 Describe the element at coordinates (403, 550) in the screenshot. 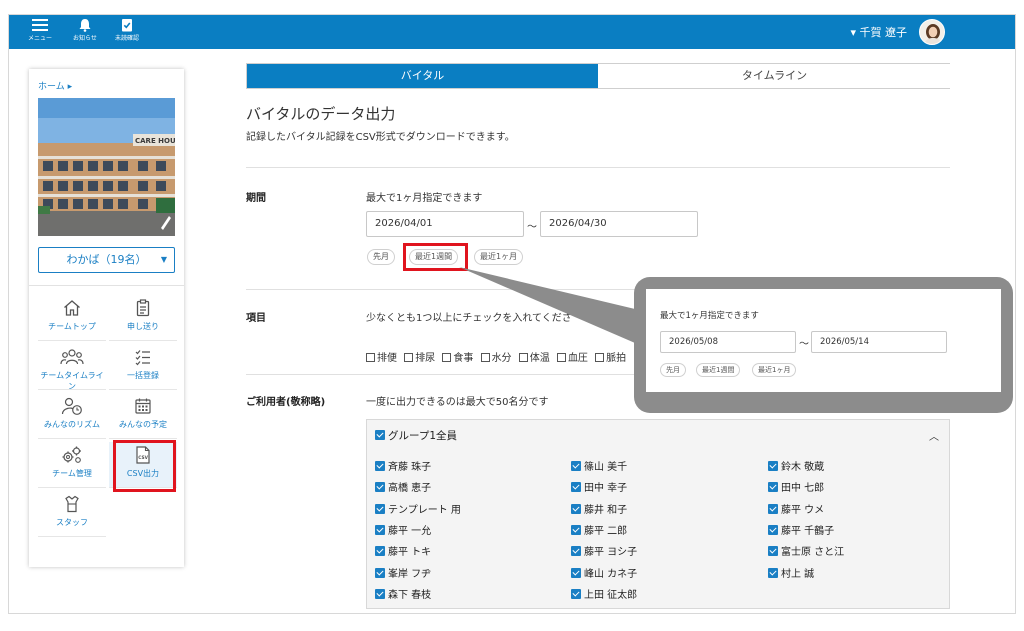

I see `user-checkbox: 藤平 トキ` at that location.